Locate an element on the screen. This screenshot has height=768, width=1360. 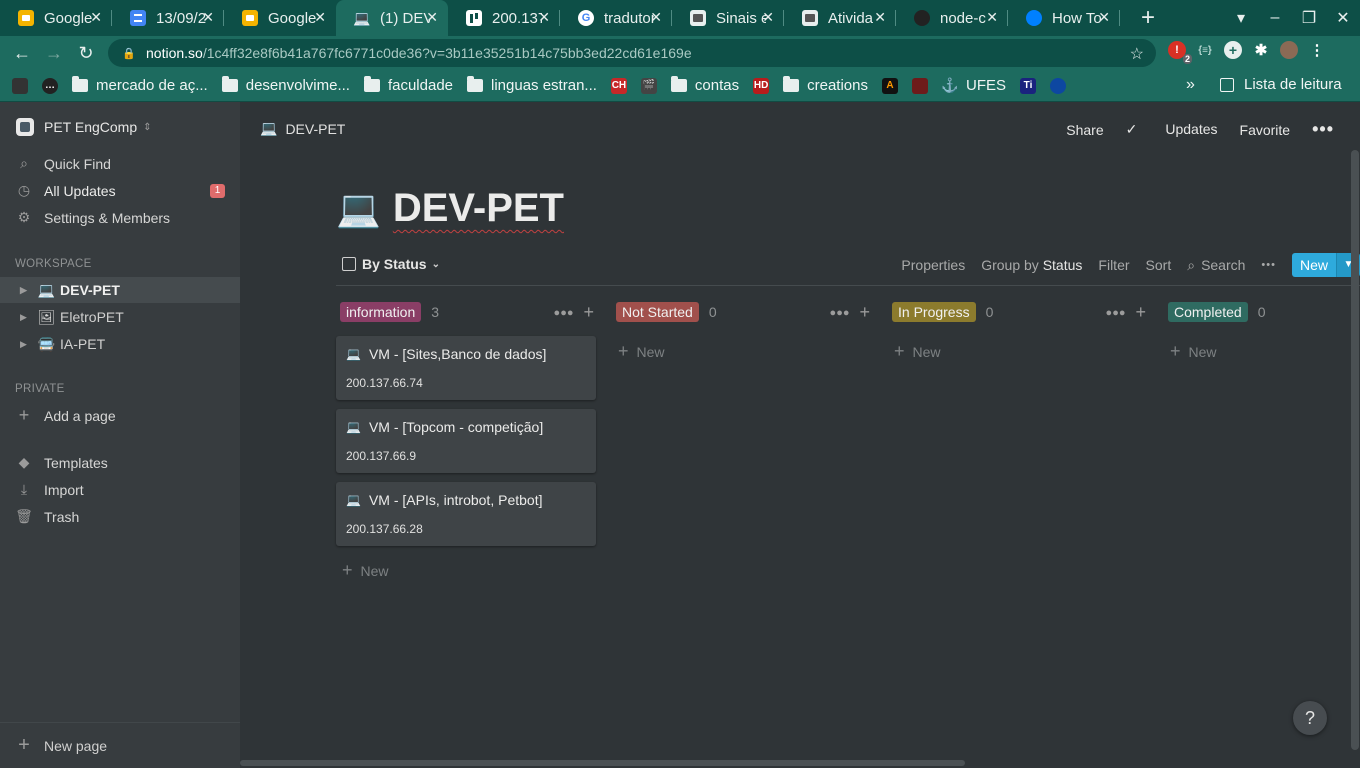
filter-button: Filter is located at coordinates (1113, 265).